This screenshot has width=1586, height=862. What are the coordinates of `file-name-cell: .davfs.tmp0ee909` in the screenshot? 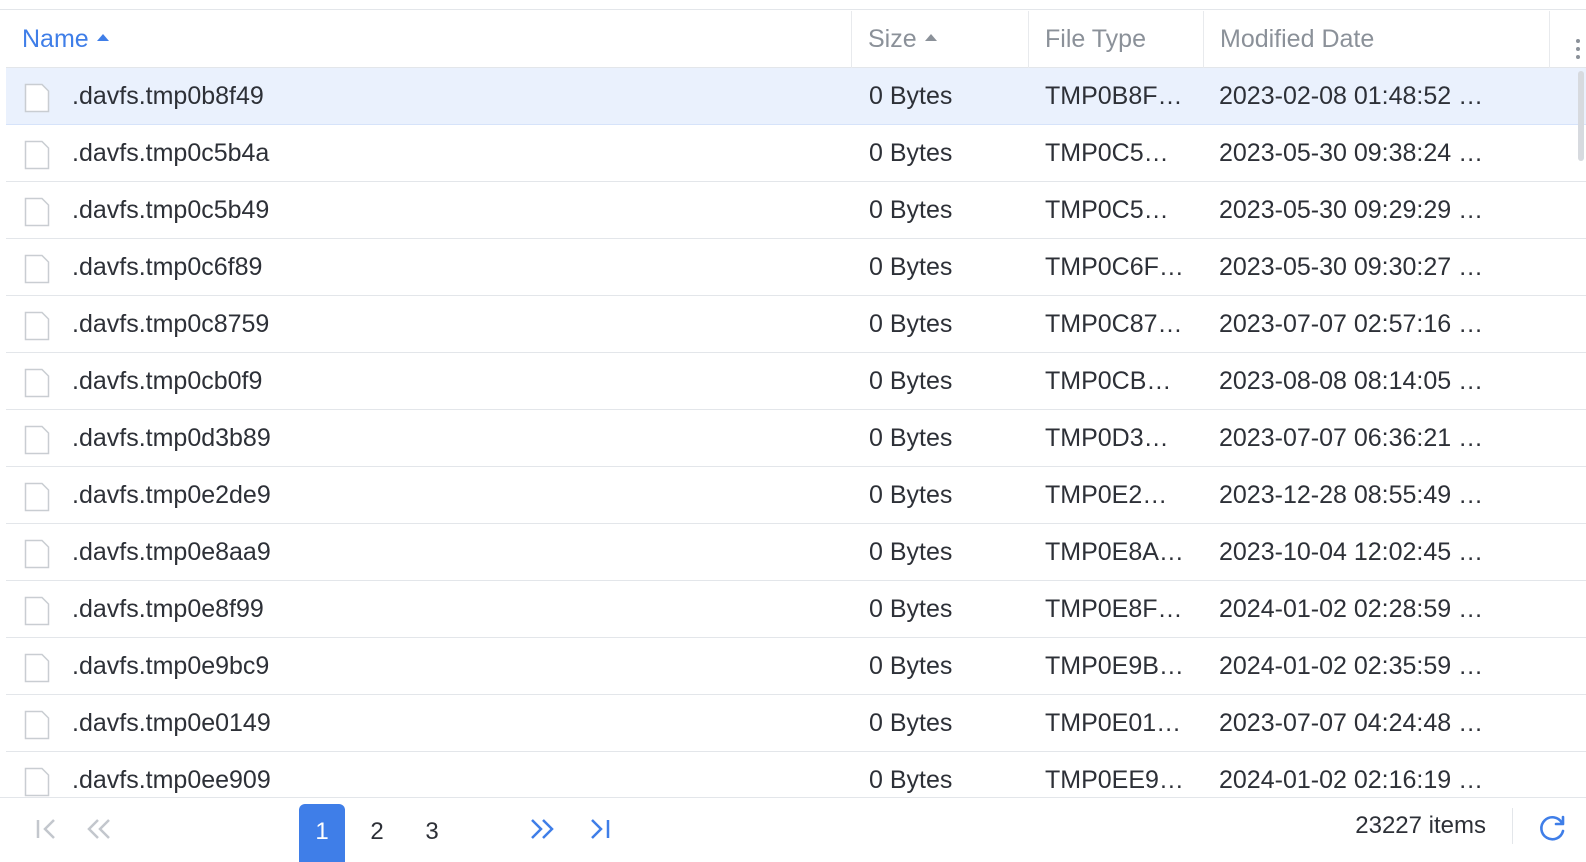 It's located at (171, 780).